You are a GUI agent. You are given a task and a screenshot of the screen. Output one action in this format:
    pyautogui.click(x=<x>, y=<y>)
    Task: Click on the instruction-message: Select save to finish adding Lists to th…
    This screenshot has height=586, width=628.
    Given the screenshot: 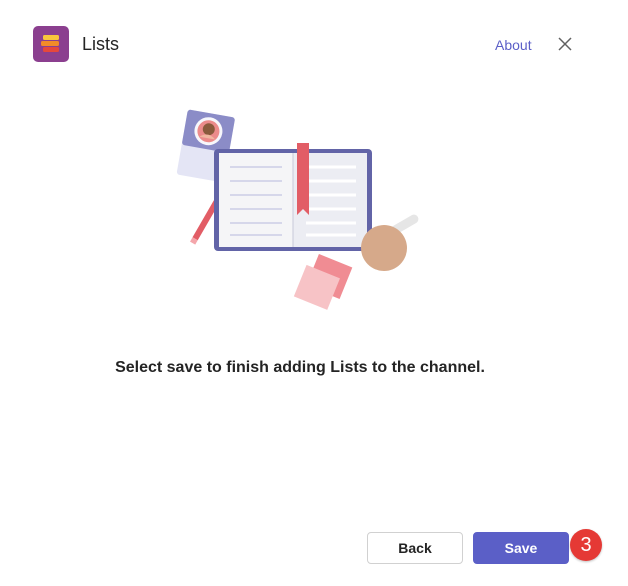 What is the action you would take?
    pyautogui.click(x=300, y=367)
    